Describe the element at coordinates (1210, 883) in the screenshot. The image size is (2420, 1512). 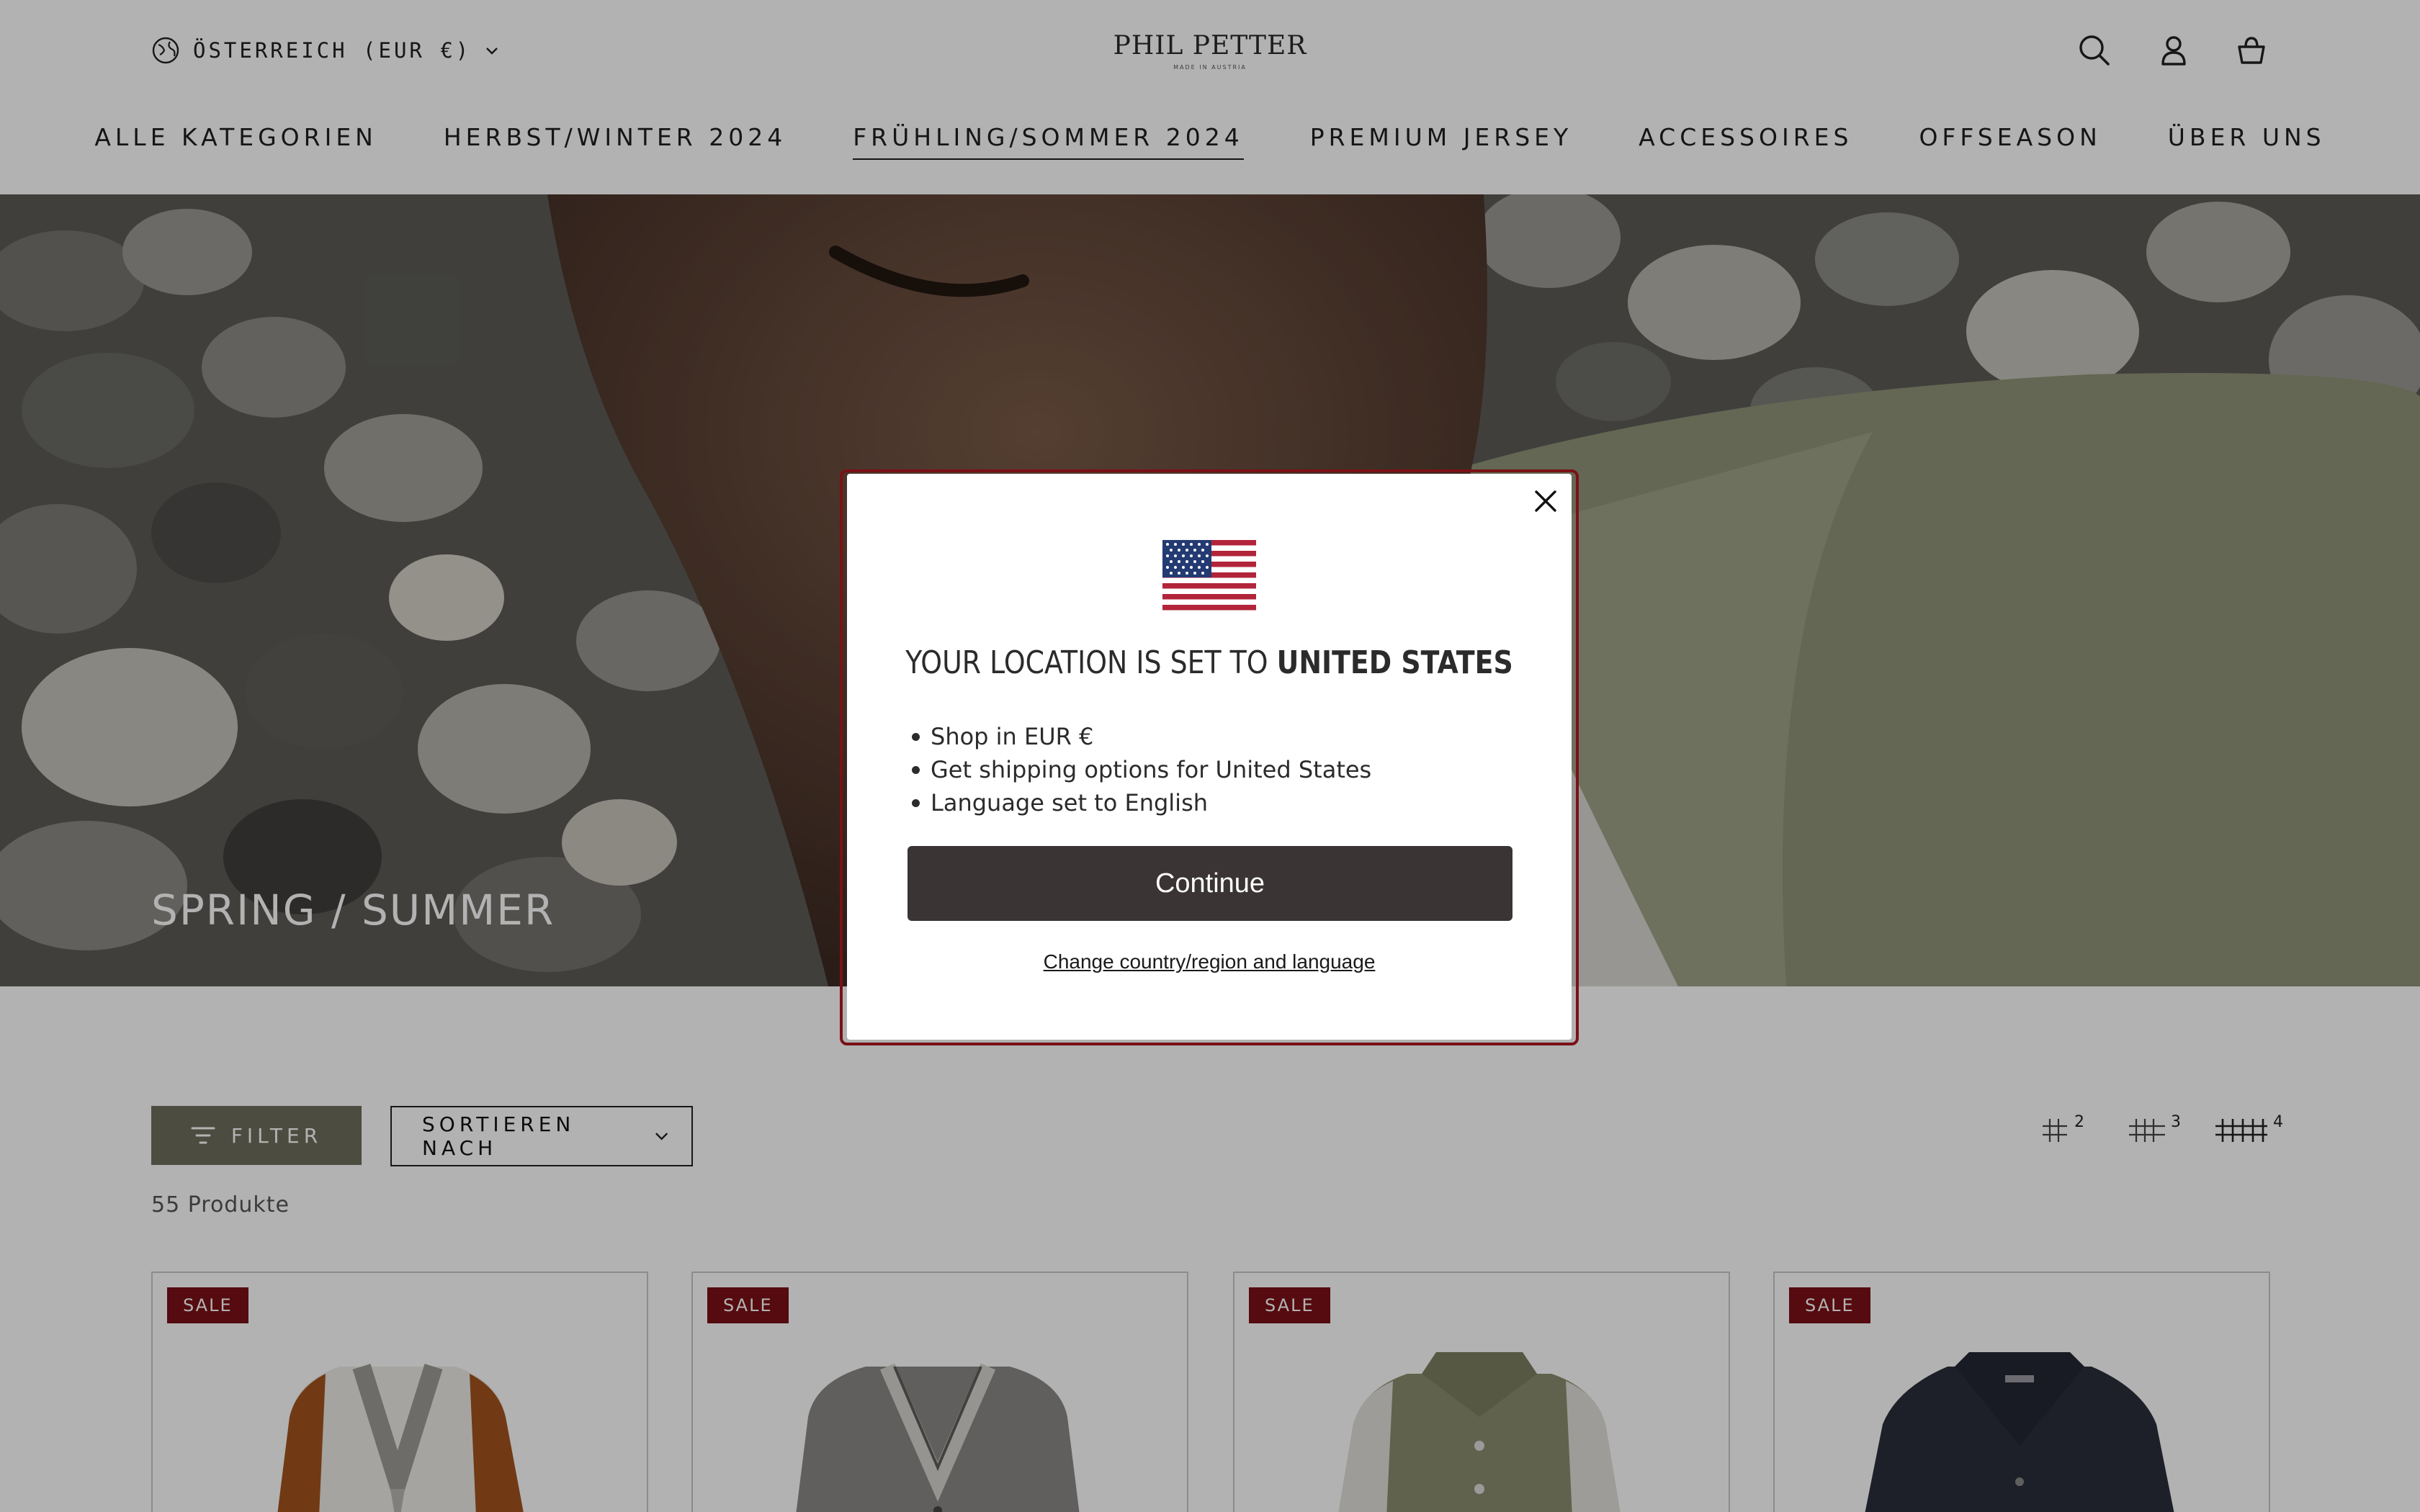
I see `continue-button: Continue` at that location.